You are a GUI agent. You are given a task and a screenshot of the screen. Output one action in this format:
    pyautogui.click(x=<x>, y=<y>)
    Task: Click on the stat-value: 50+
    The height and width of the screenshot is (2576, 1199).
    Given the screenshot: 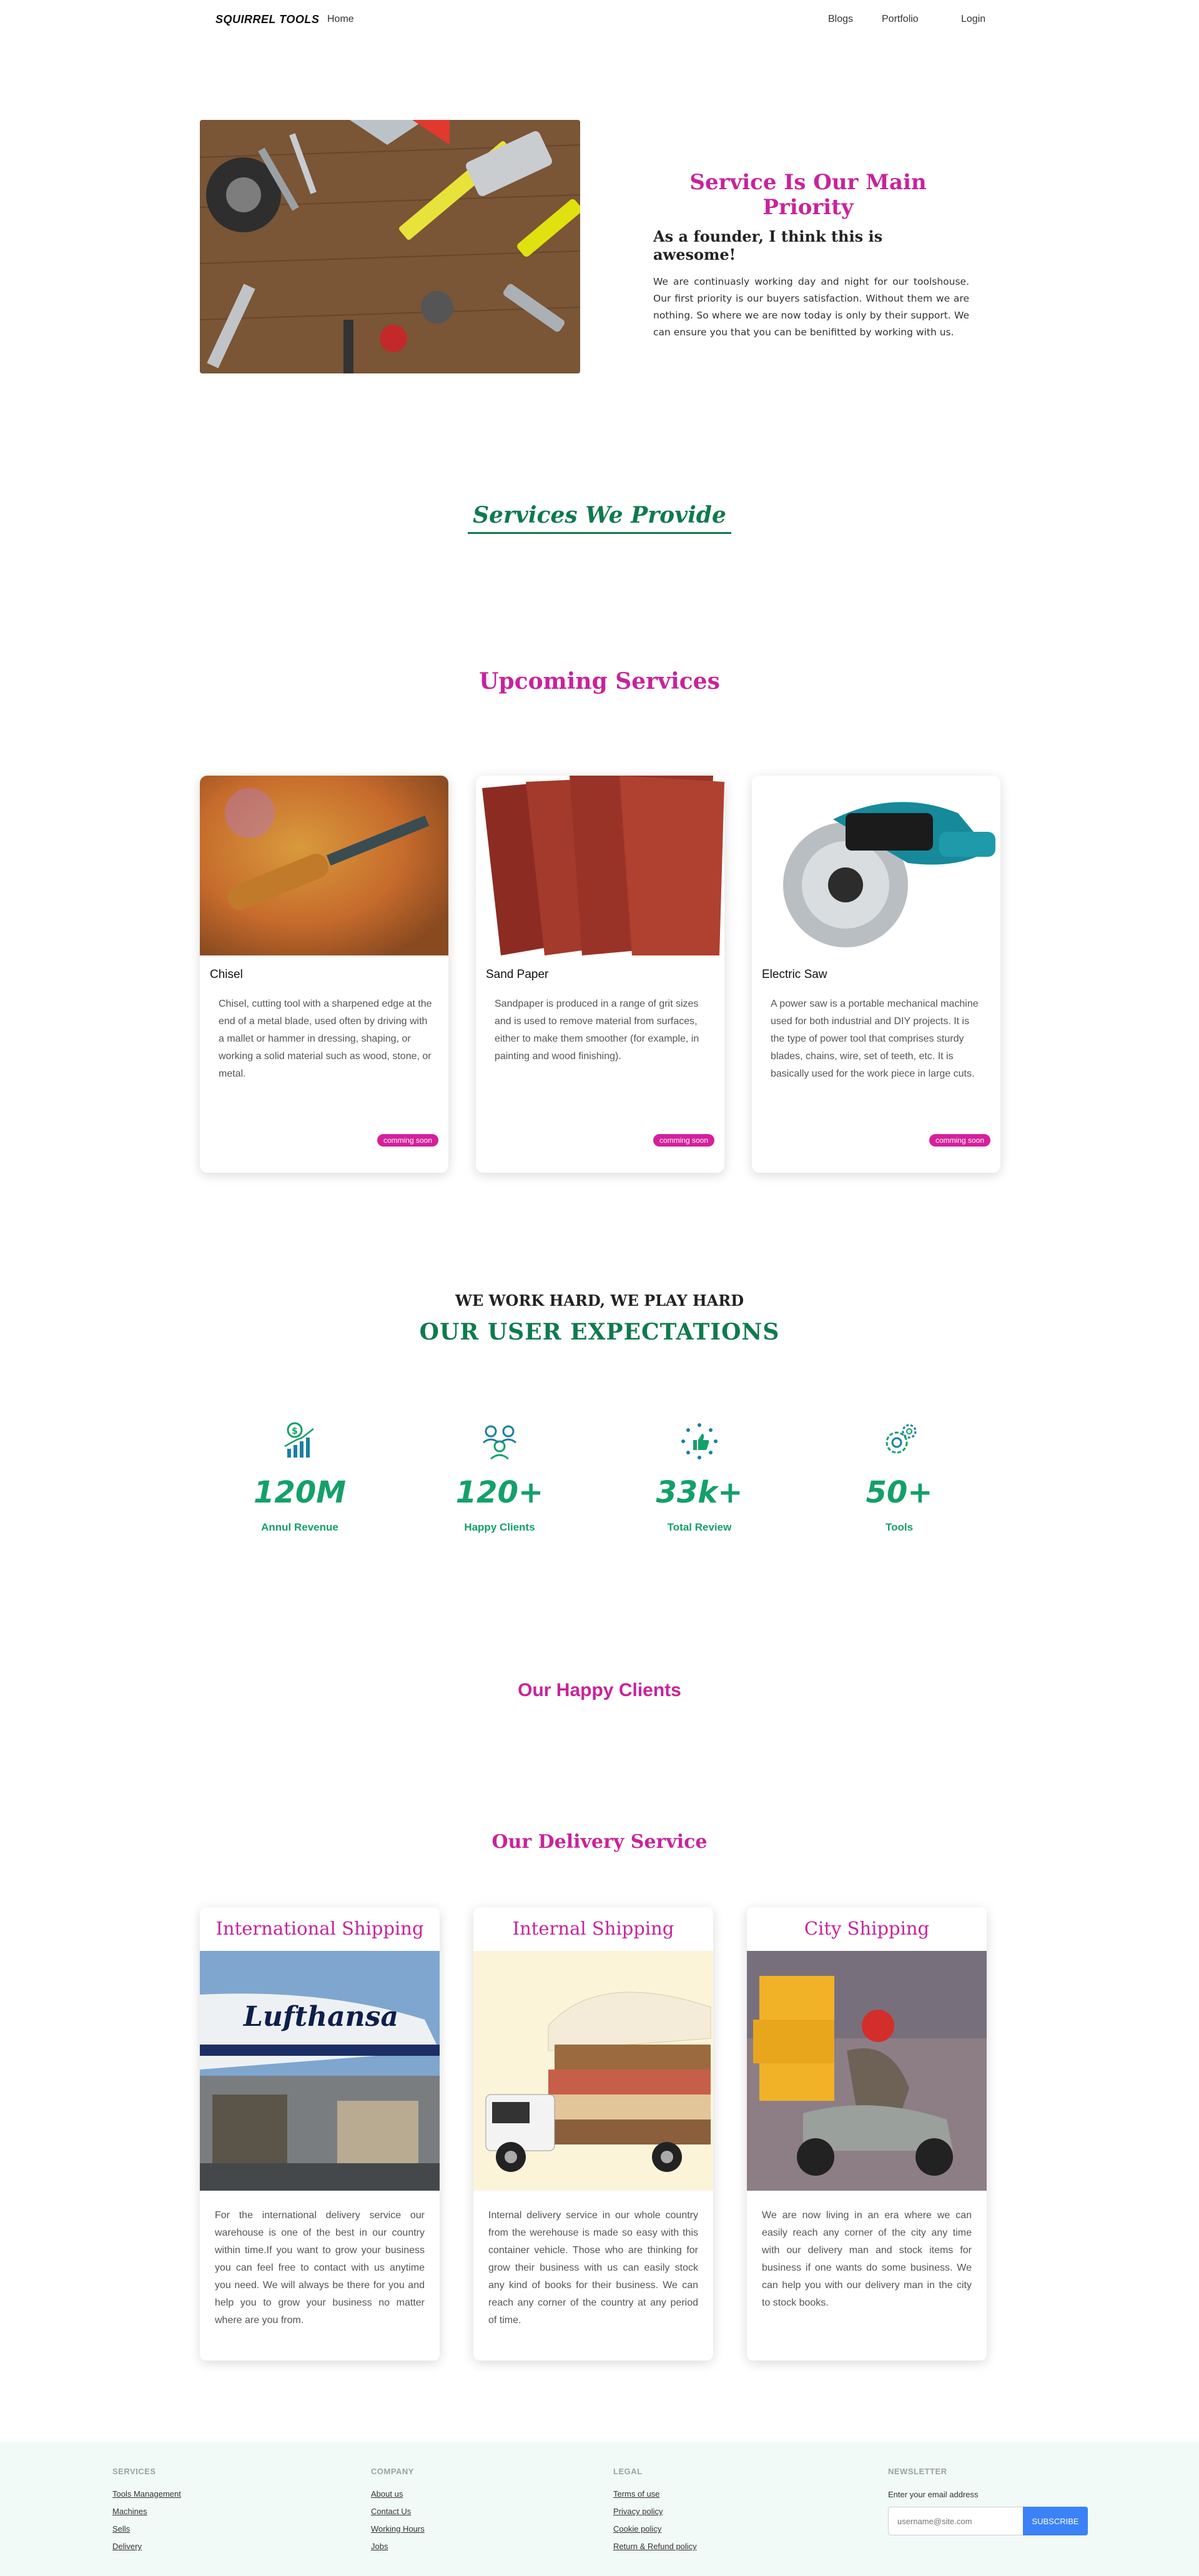 What is the action you would take?
    pyautogui.click(x=900, y=1492)
    